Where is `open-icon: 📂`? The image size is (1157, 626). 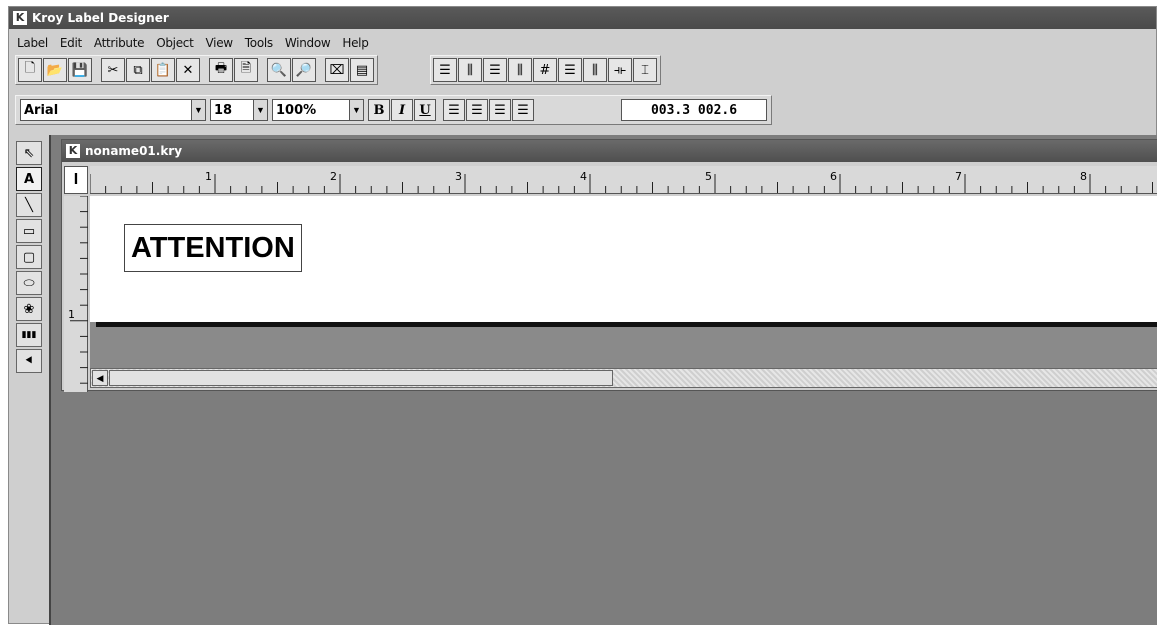 open-icon: 📂 is located at coordinates (55, 70).